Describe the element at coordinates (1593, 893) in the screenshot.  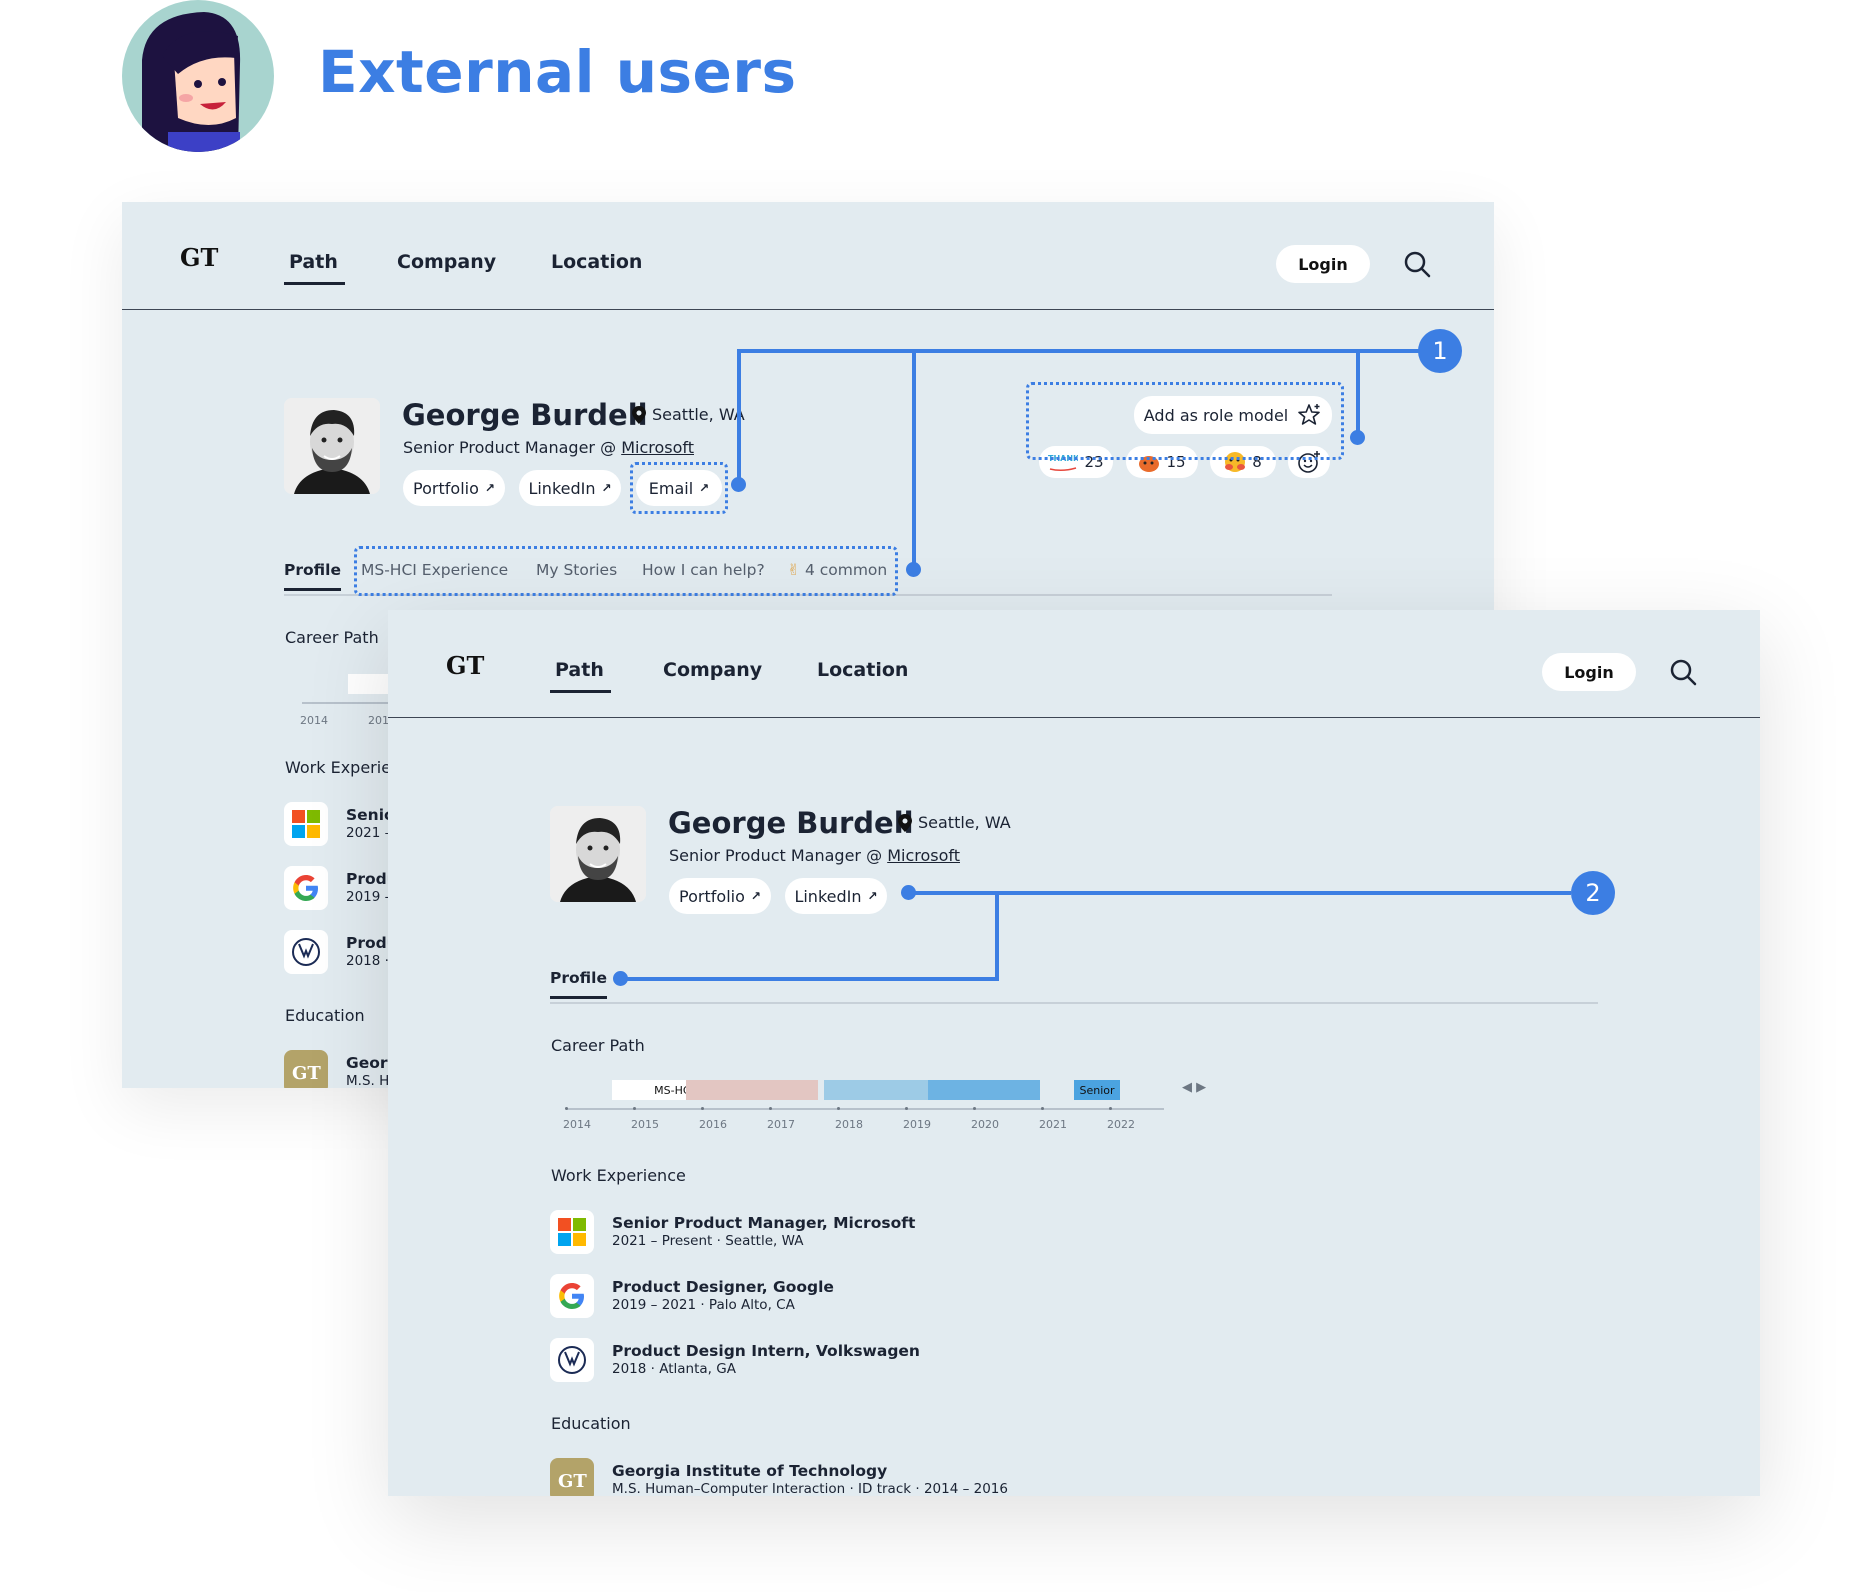
I see `callout-badge-2: 2` at that location.